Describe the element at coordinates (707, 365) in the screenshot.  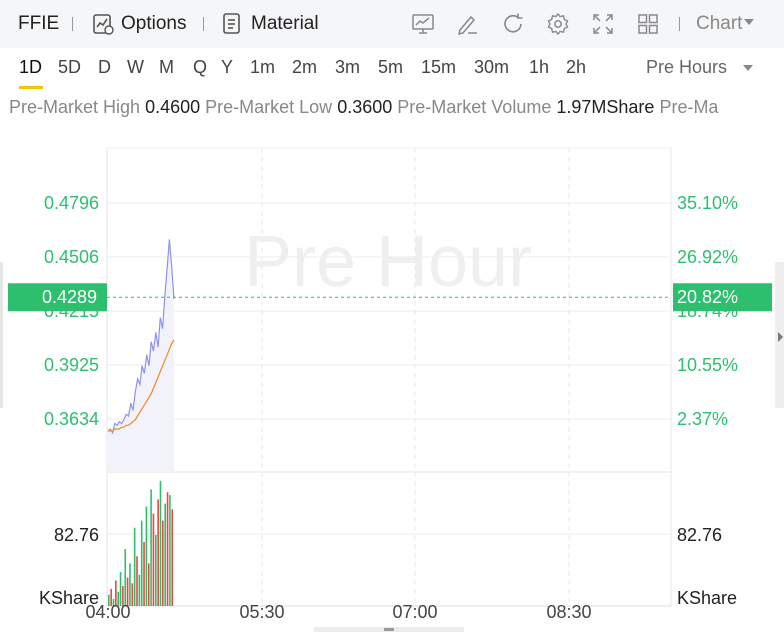
I see `percent-tick-label: 10.55%` at that location.